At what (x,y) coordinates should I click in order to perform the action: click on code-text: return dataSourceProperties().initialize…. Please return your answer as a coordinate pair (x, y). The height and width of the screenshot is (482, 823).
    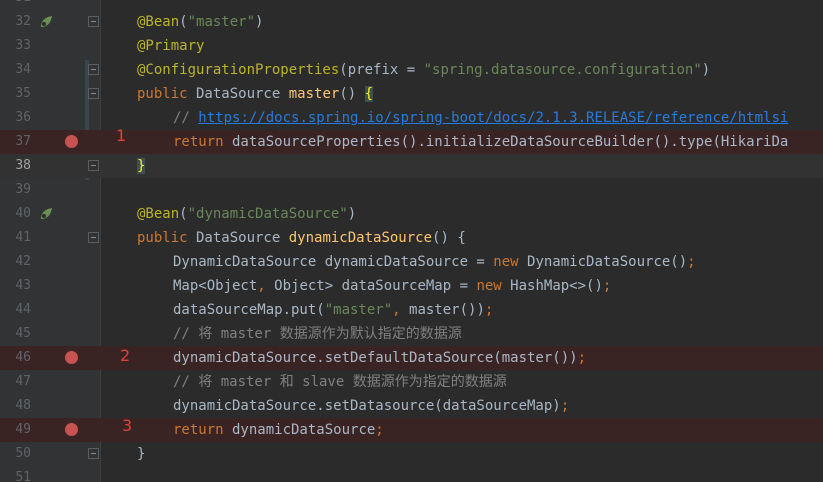
    Looking at the image, I should click on (481, 142).